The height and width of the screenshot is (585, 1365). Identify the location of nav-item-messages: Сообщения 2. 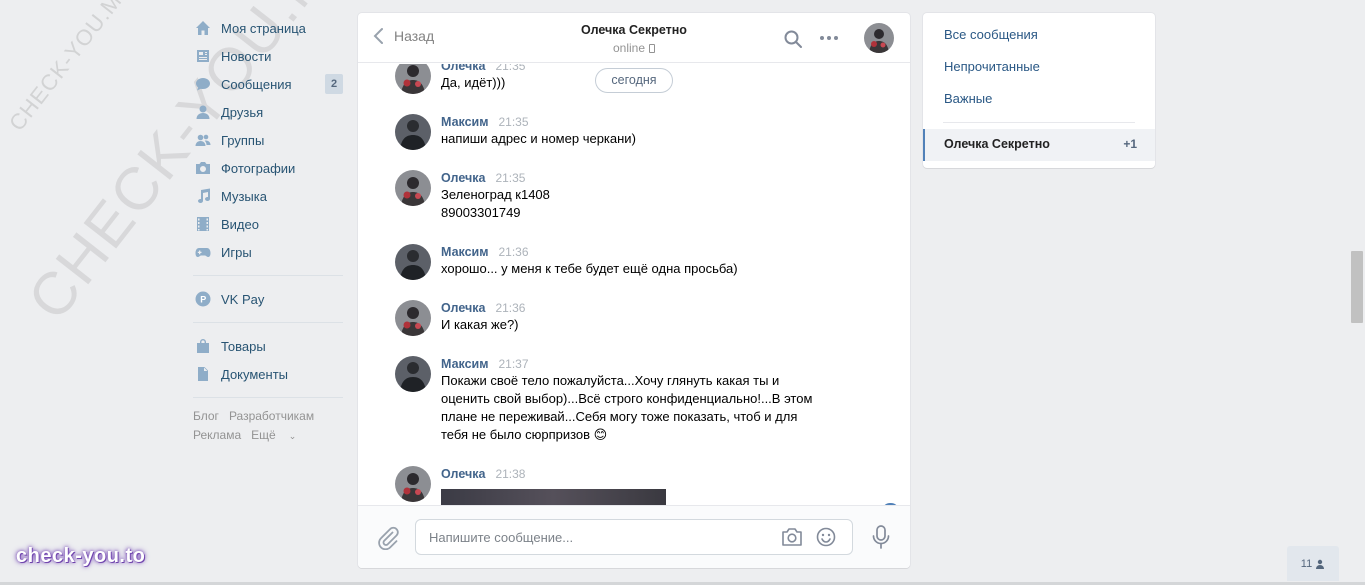
(268, 84).